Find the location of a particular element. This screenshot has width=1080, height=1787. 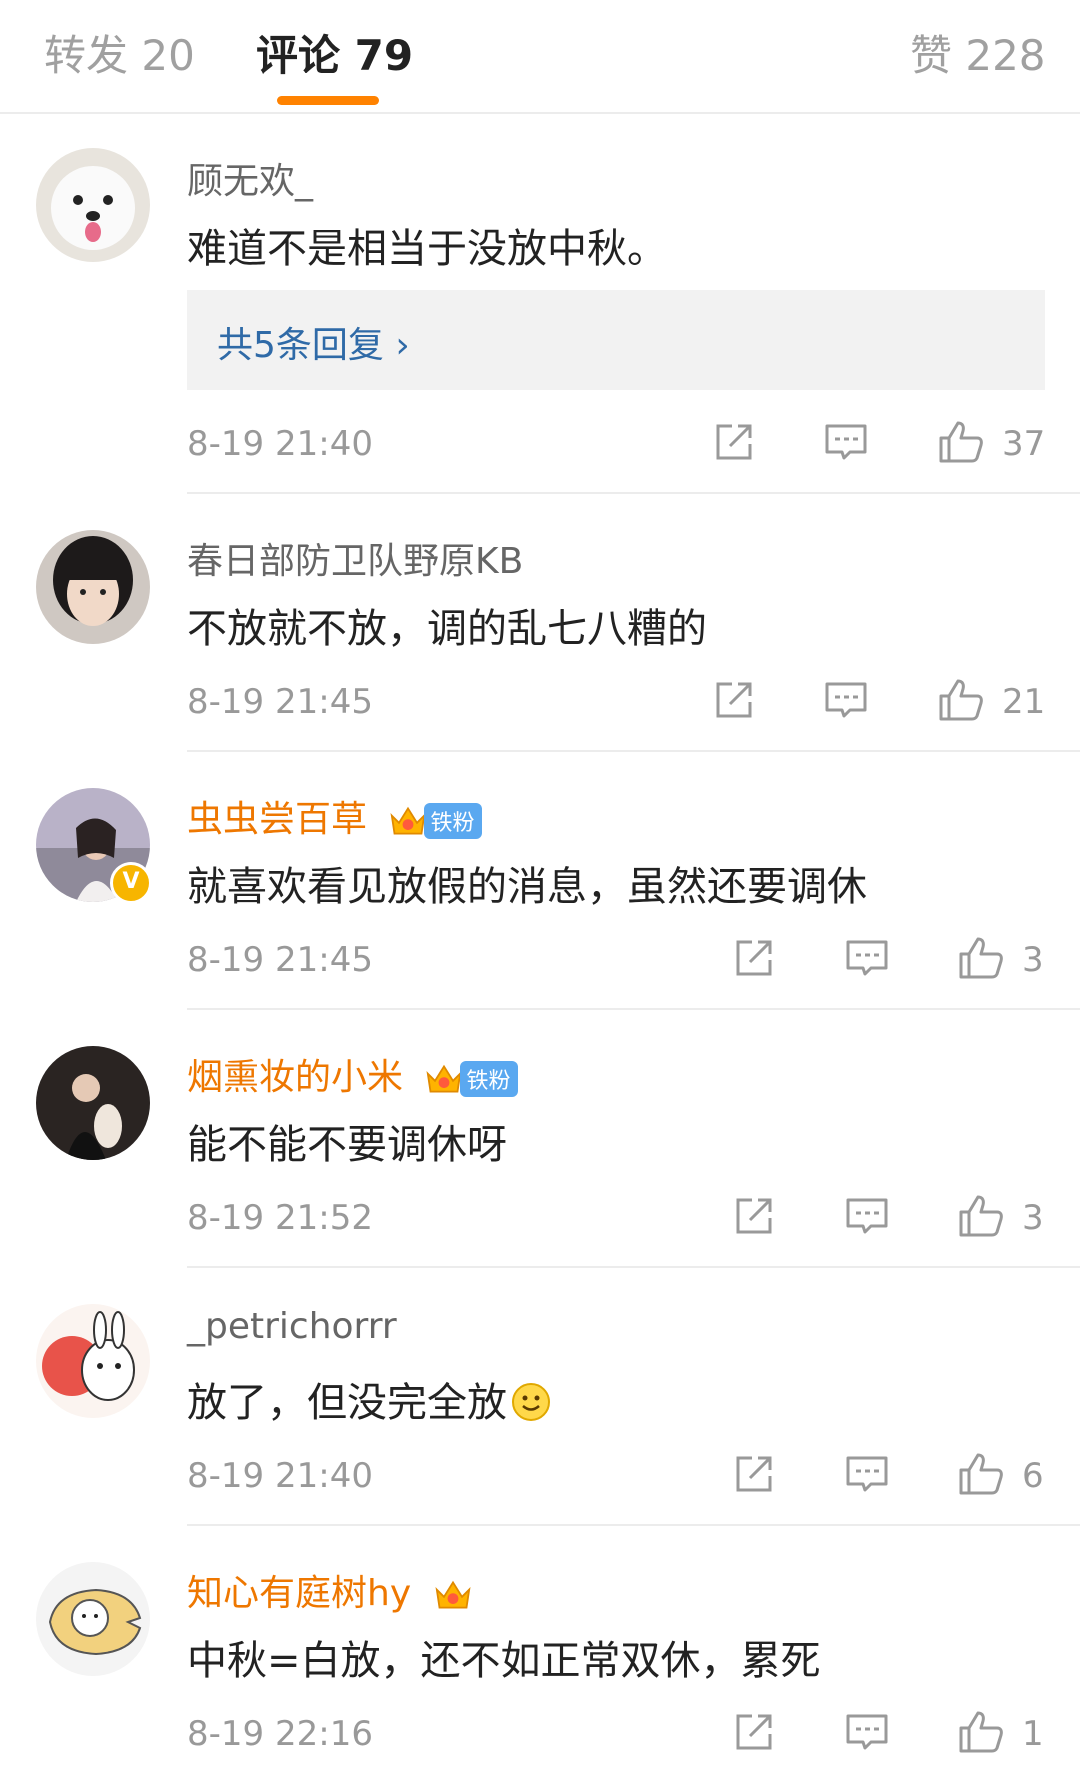

like-count: 6 is located at coordinates (1033, 1476).